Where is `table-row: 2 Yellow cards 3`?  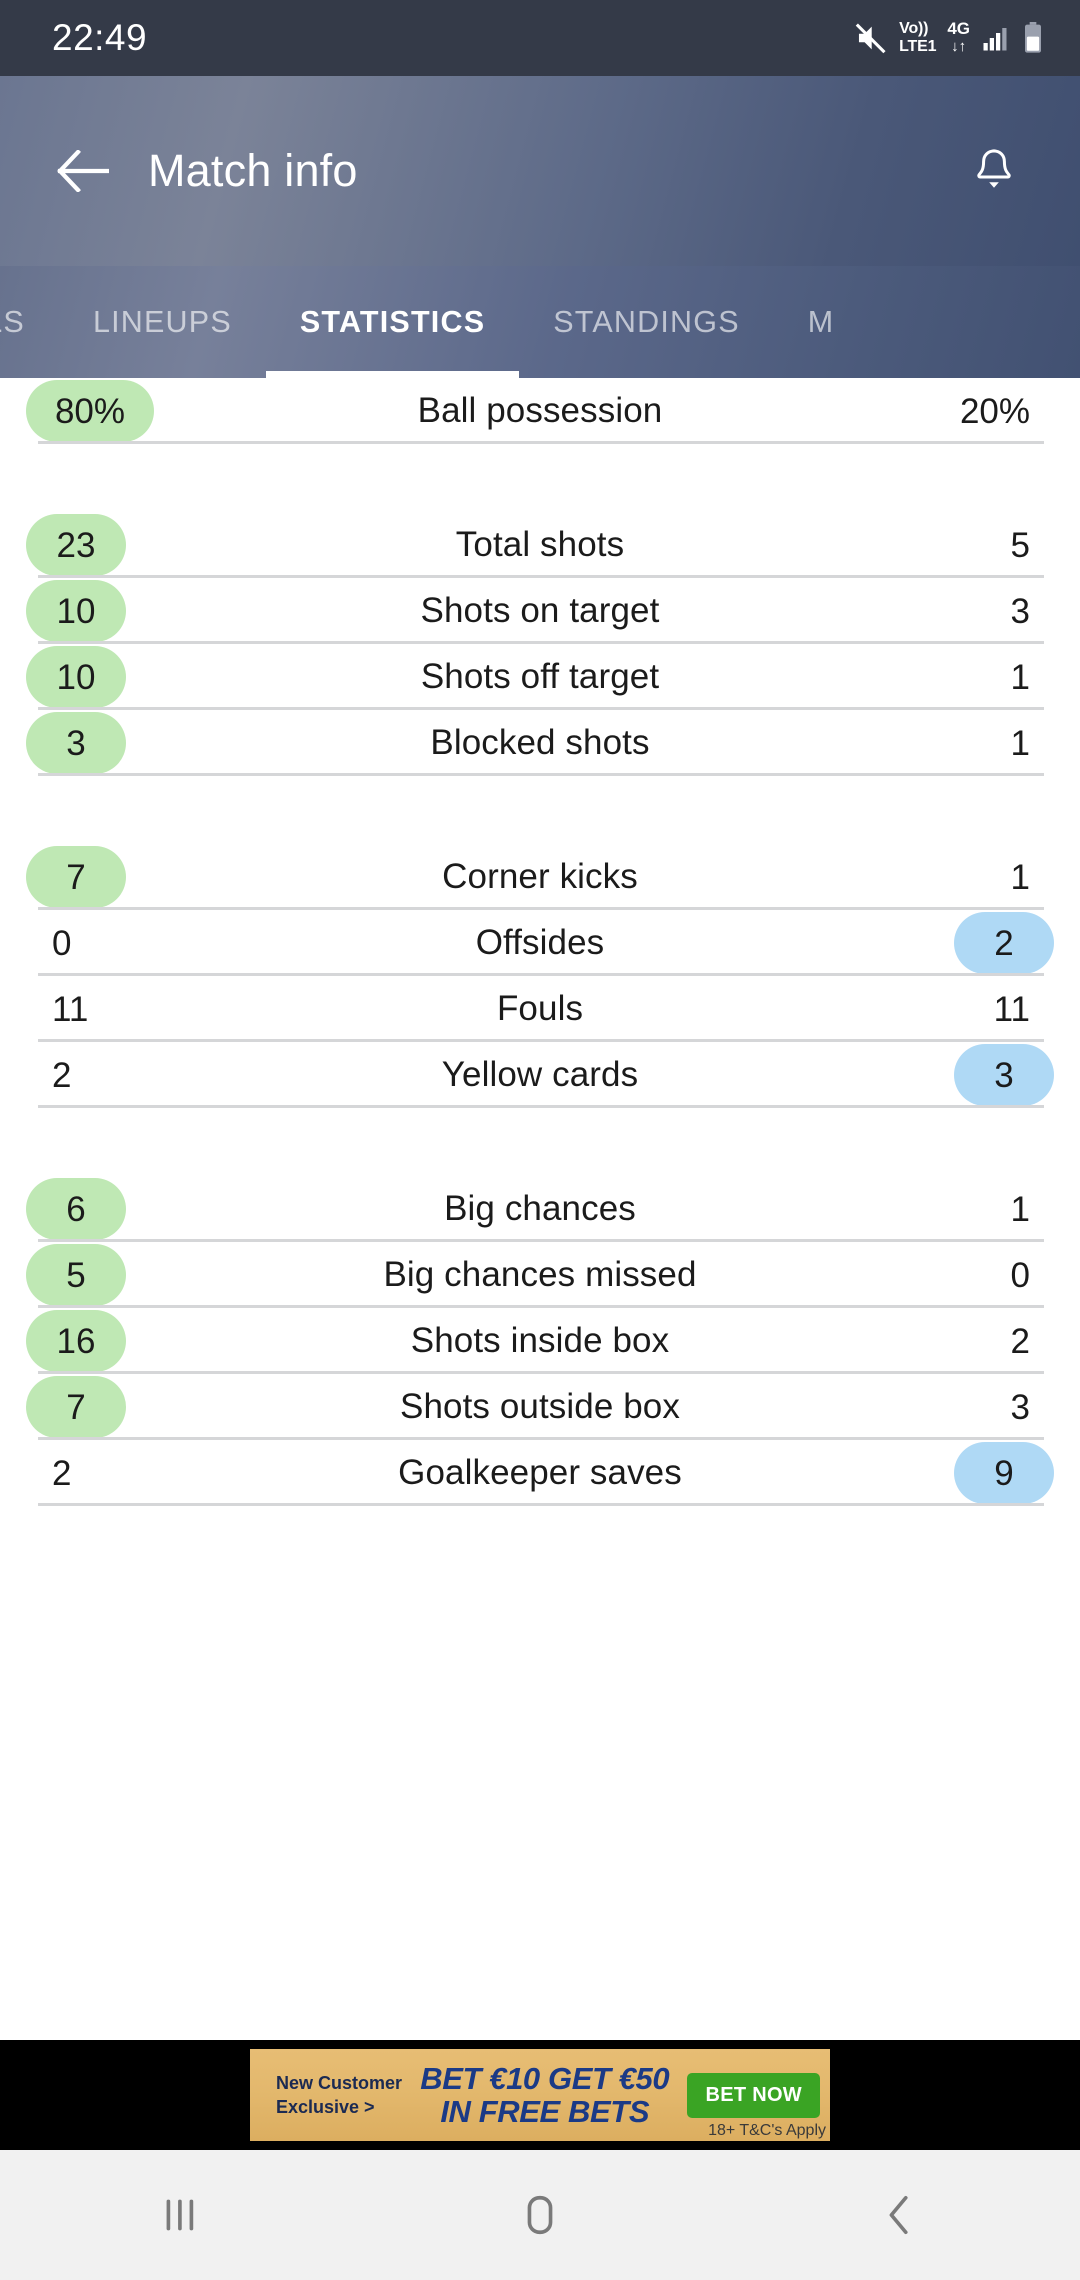 table-row: 2 Yellow cards 3 is located at coordinates (540, 1075).